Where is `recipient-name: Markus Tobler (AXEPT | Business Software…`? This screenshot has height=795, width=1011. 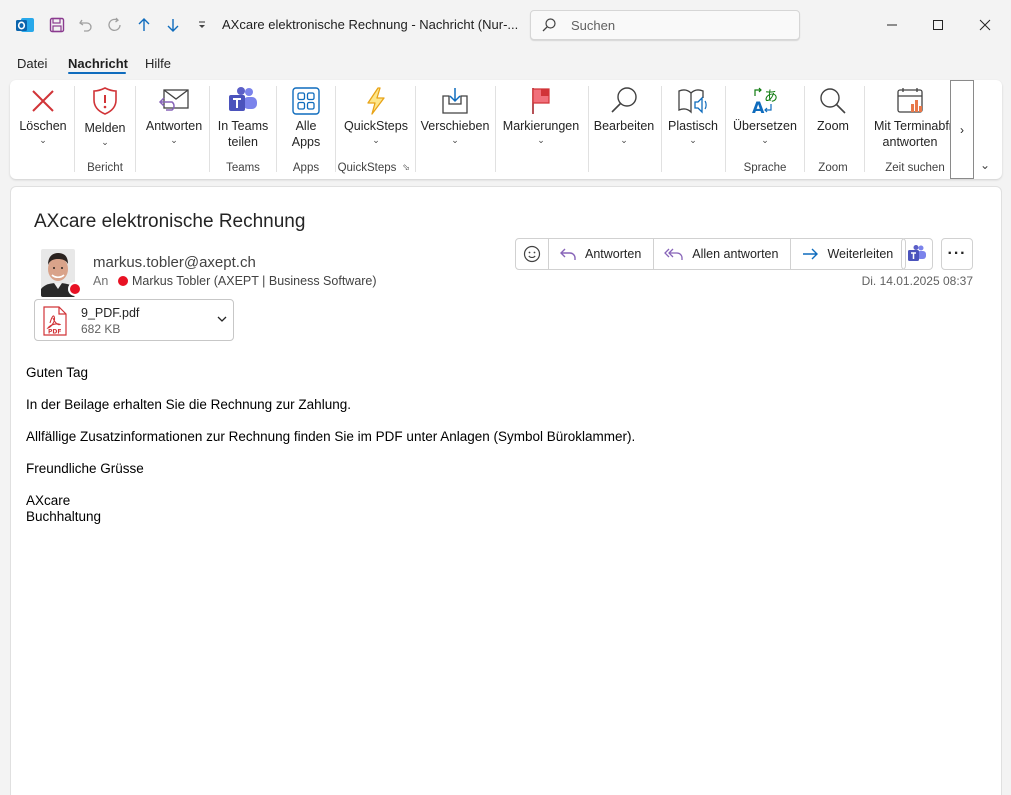 recipient-name: Markus Tobler (AXEPT | Business Software… is located at coordinates (254, 281).